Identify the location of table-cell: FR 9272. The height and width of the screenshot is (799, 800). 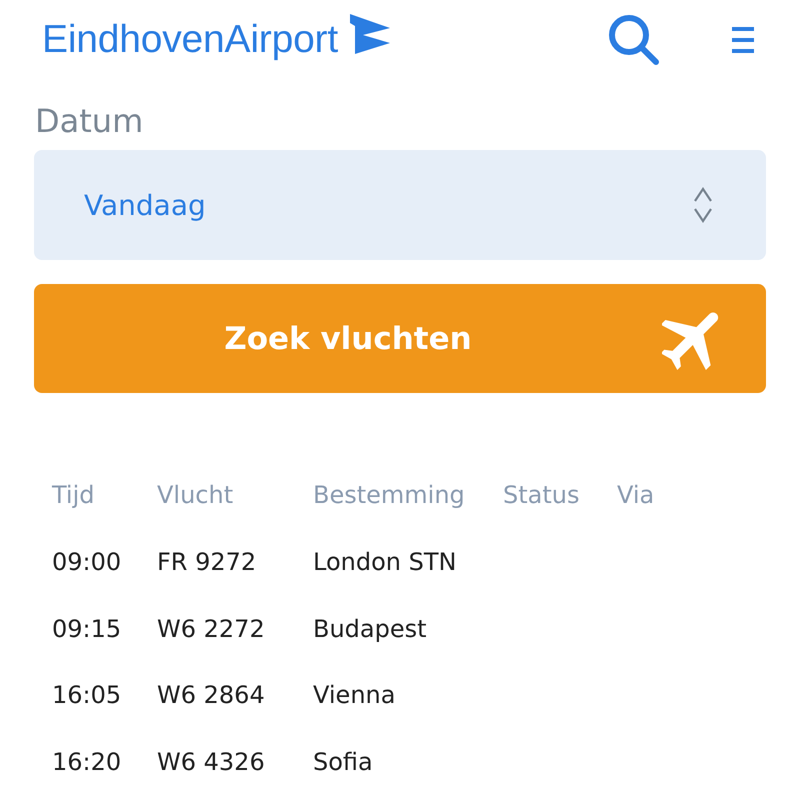
(206, 562).